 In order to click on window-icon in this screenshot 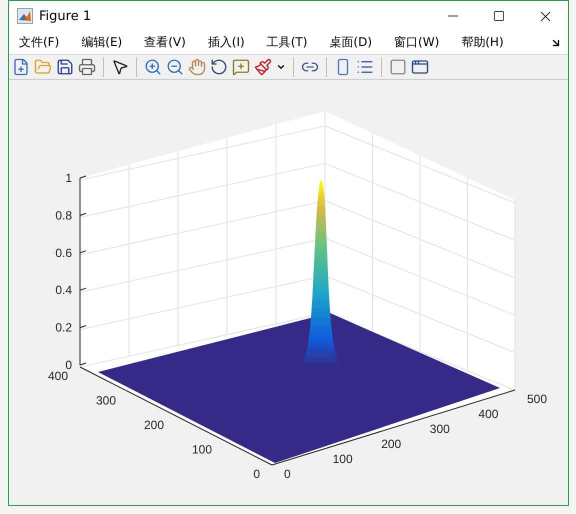, I will do `click(420, 67)`.